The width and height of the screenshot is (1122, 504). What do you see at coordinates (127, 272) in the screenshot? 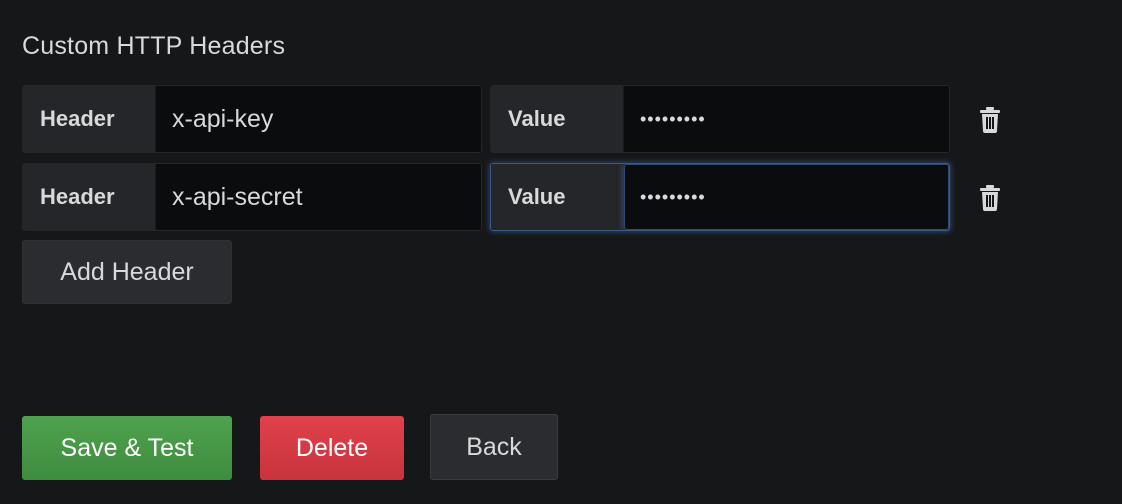
I see `add-header-button: Add Header` at bounding box center [127, 272].